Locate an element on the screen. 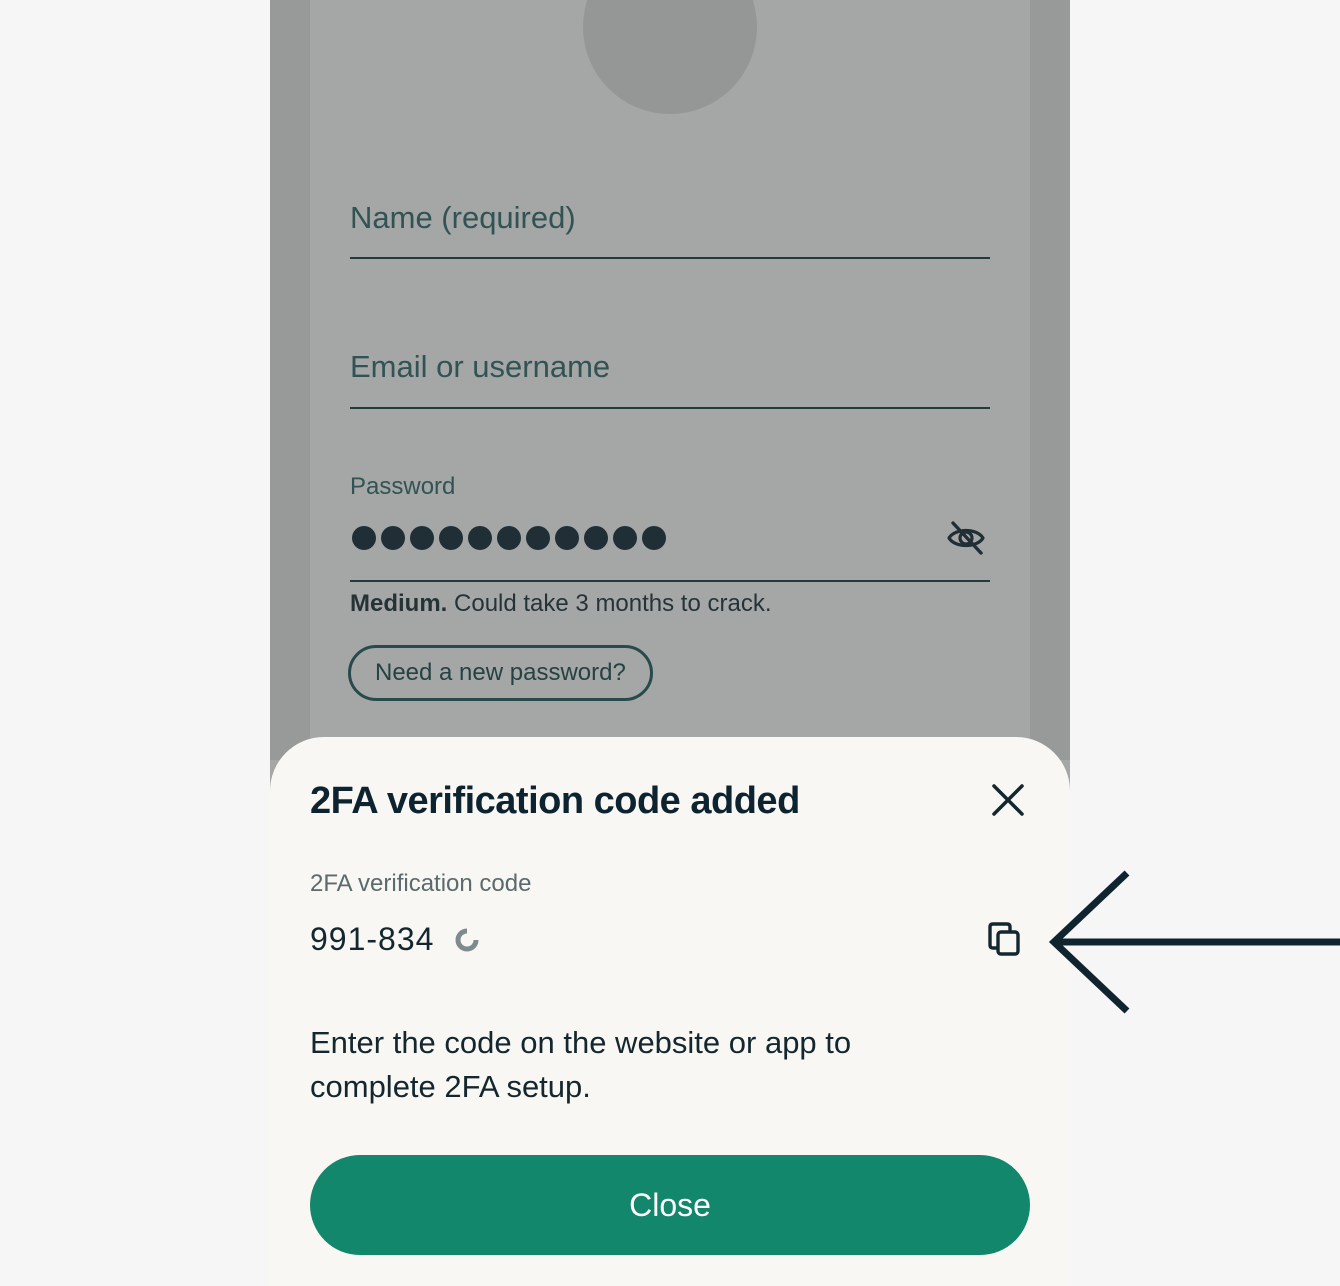  arrow-left-icon is located at coordinates (1194, 942).